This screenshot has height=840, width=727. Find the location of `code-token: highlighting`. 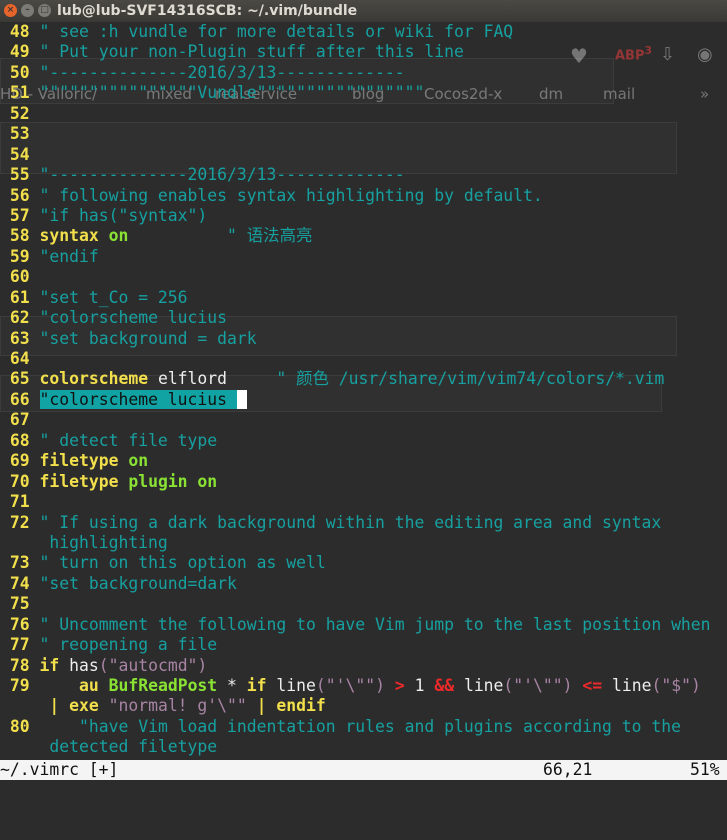

code-token: highlighting is located at coordinates (108, 542).